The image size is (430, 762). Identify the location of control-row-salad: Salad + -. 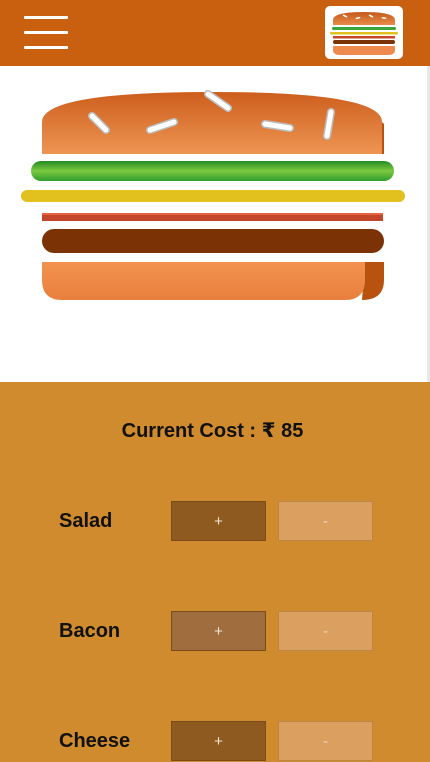
(215, 522).